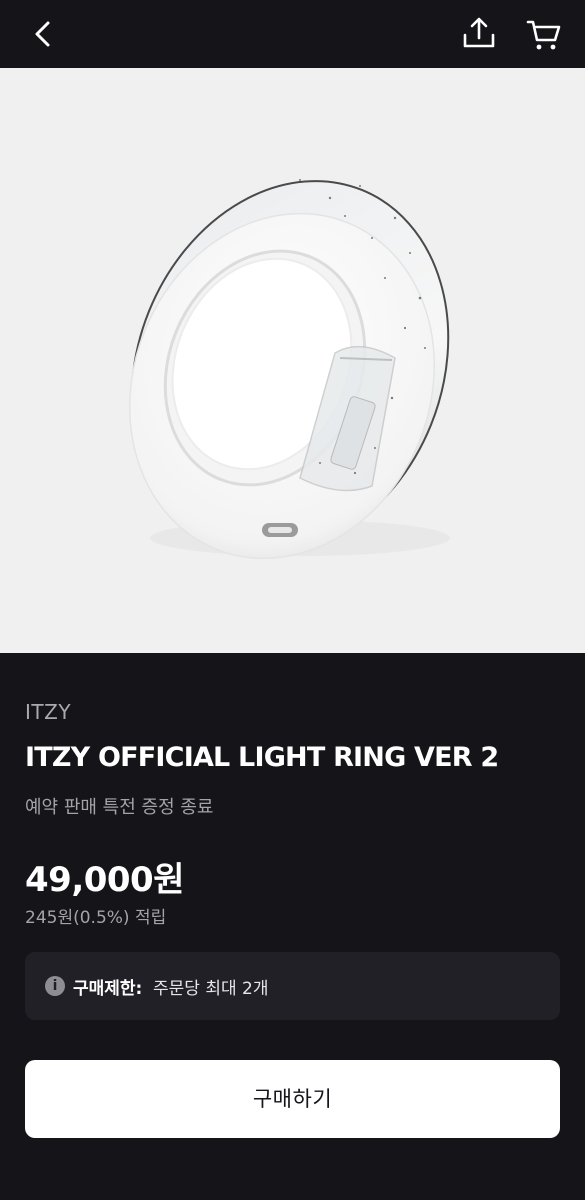  Describe the element at coordinates (292, 34) in the screenshot. I see `top-navigation-bar` at that location.